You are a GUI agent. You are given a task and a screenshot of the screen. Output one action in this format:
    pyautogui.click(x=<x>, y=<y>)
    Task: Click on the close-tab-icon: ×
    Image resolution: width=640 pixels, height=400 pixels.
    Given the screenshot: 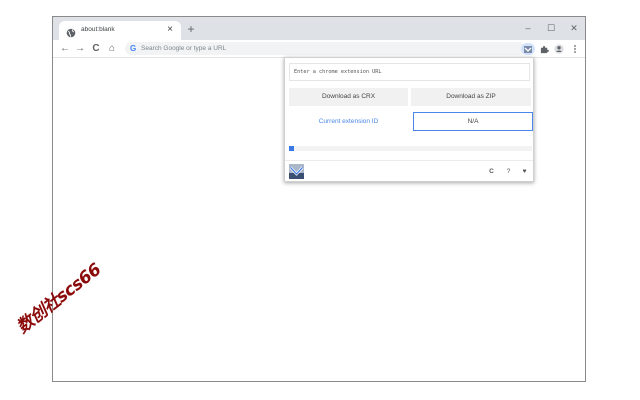 What is the action you would take?
    pyautogui.click(x=170, y=30)
    